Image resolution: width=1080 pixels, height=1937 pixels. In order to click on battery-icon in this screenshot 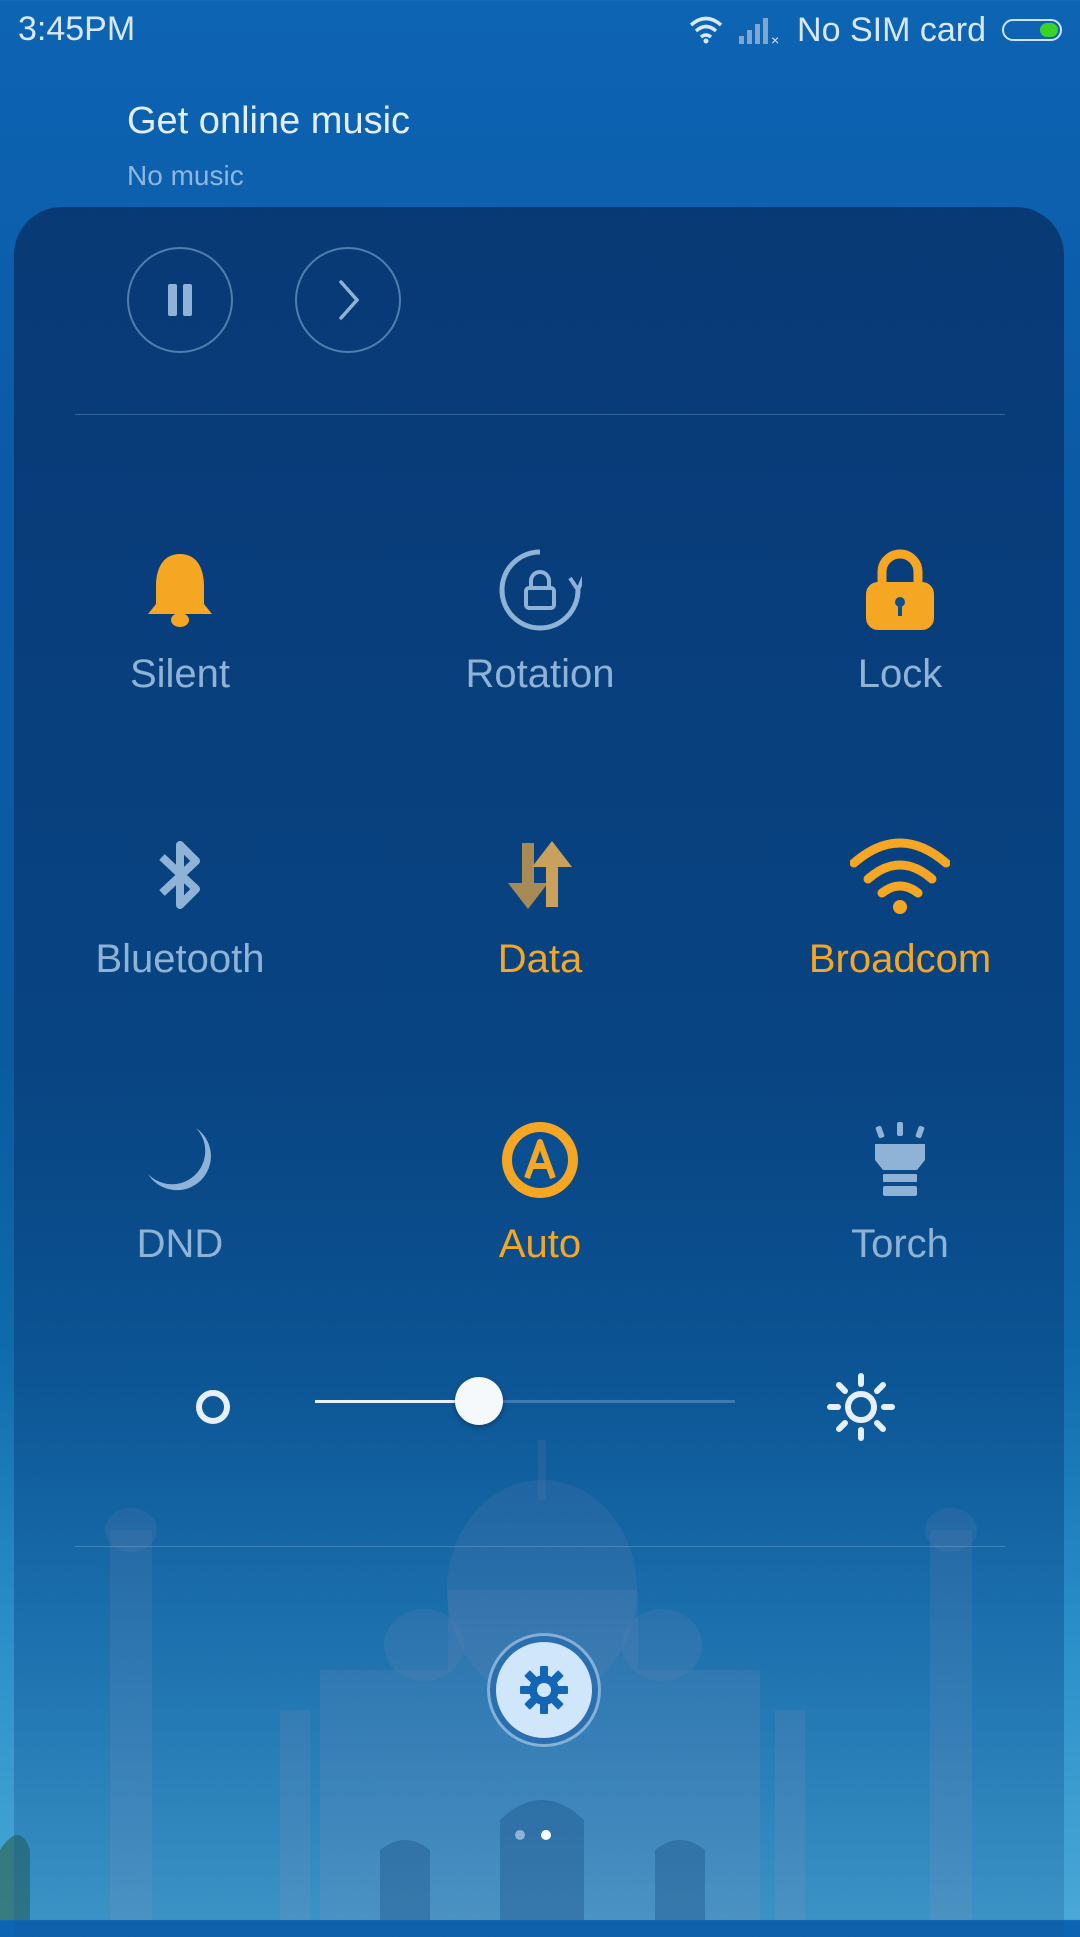, I will do `click(1032, 30)`.